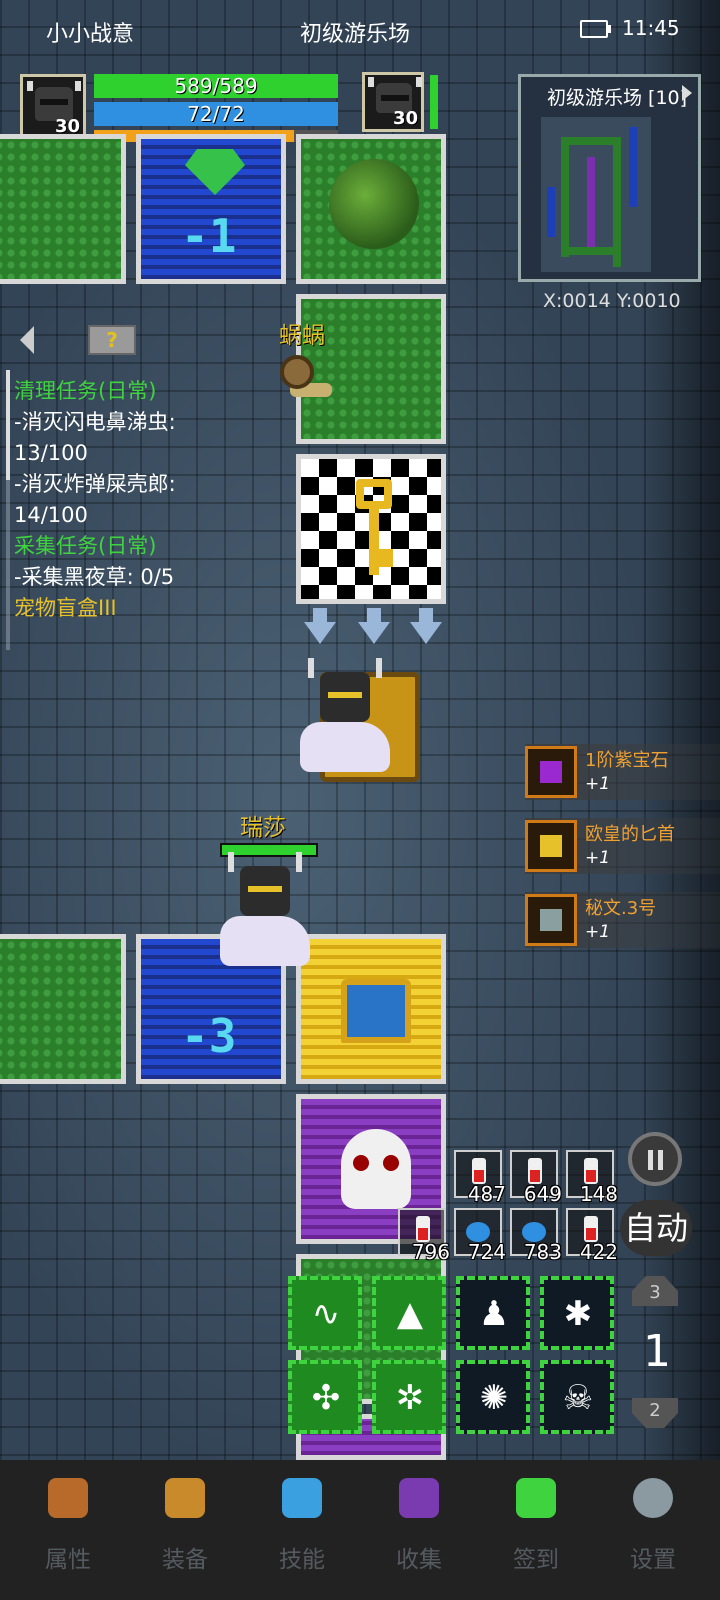 The width and height of the screenshot is (720, 1600). What do you see at coordinates (355, 34) in the screenshot?
I see `location-name: 初级游乐场` at bounding box center [355, 34].